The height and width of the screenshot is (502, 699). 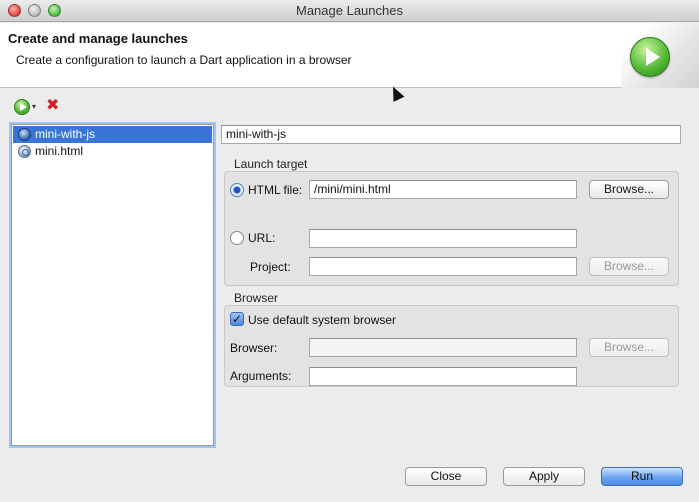 I want to click on launch-target-label: Launch target, so click(x=271, y=164).